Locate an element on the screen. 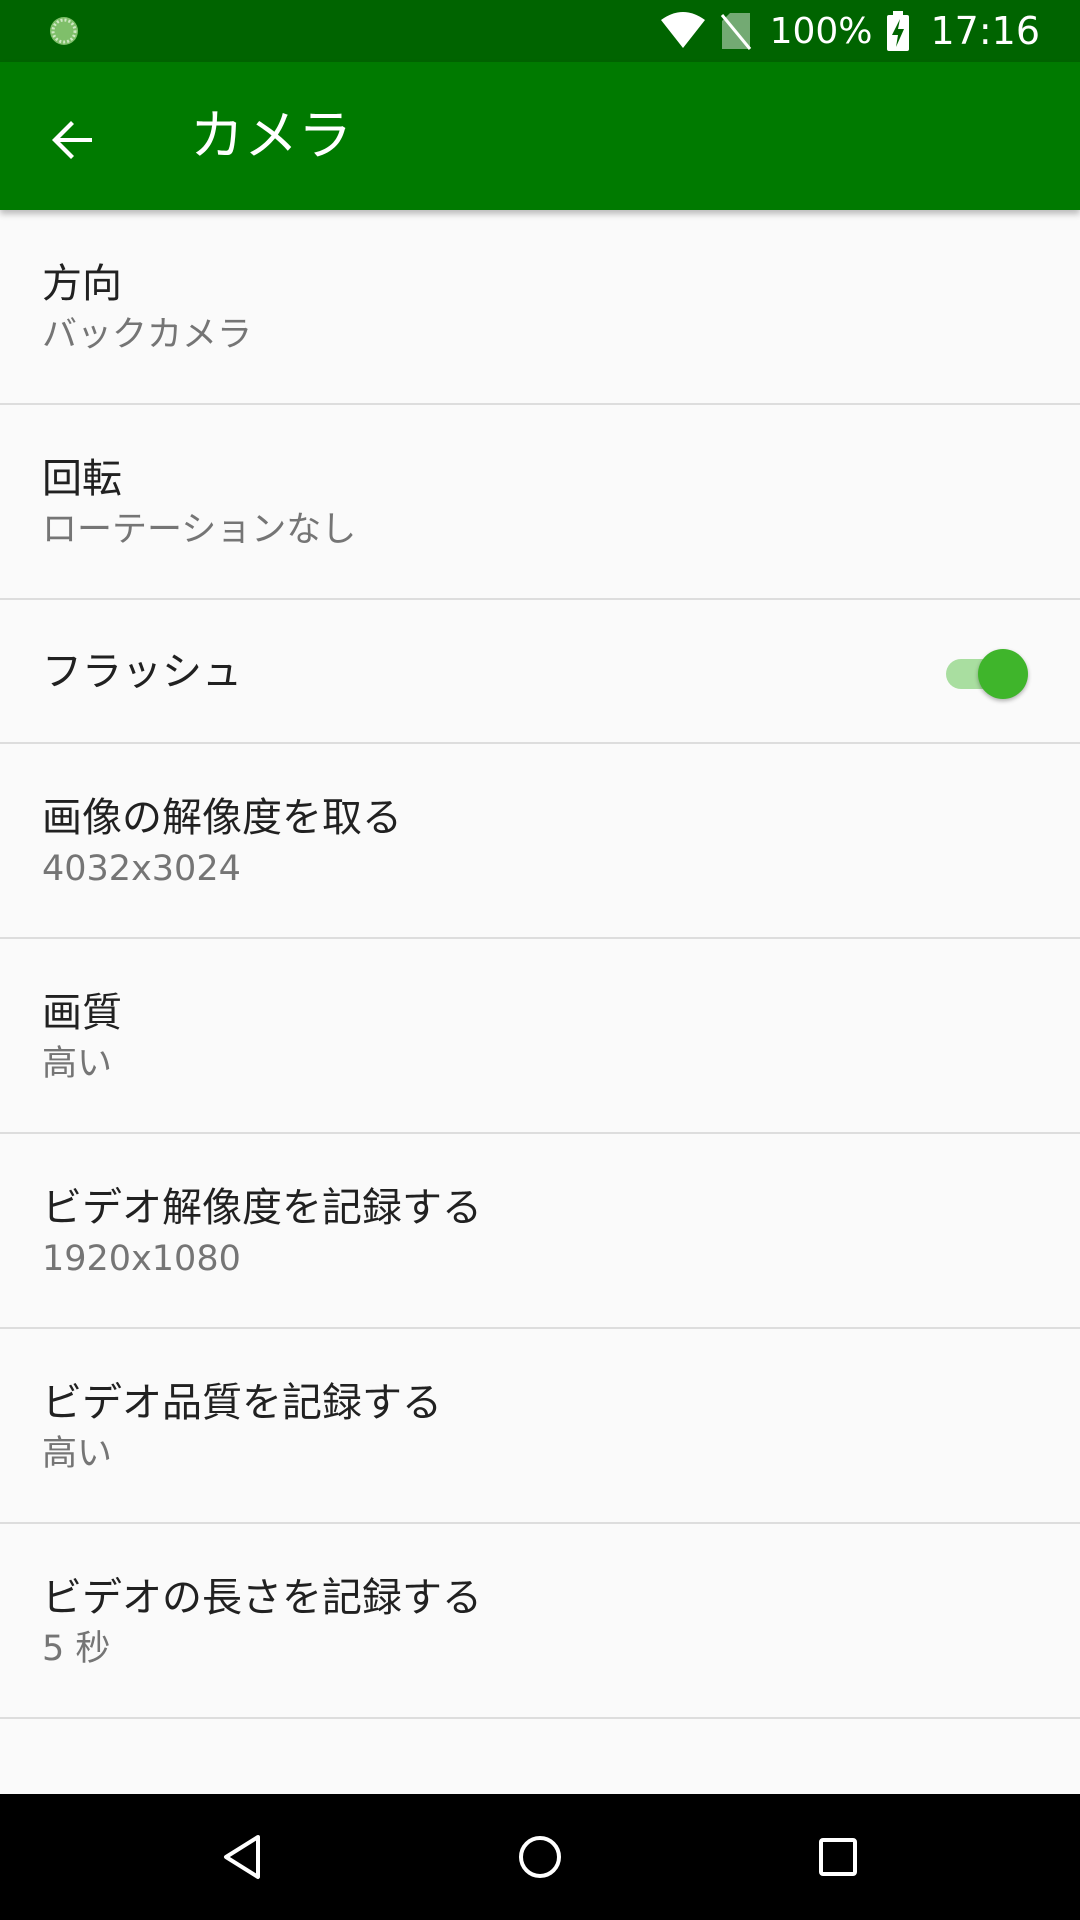 Image resolution: width=1080 pixels, height=1920 pixels. nav-recents-icon is located at coordinates (838, 1857).